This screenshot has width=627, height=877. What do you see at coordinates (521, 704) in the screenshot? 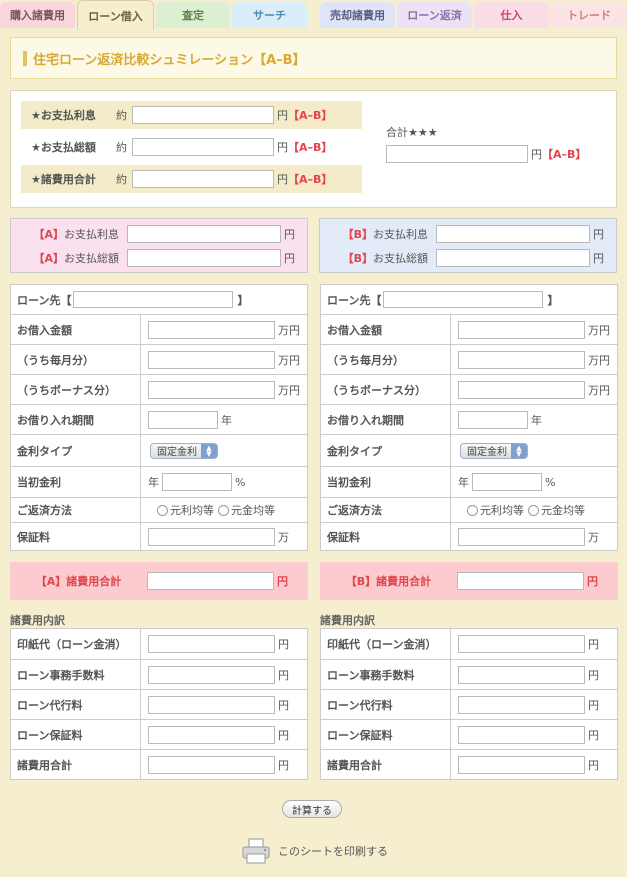
I see `agency-fee-input-b` at bounding box center [521, 704].